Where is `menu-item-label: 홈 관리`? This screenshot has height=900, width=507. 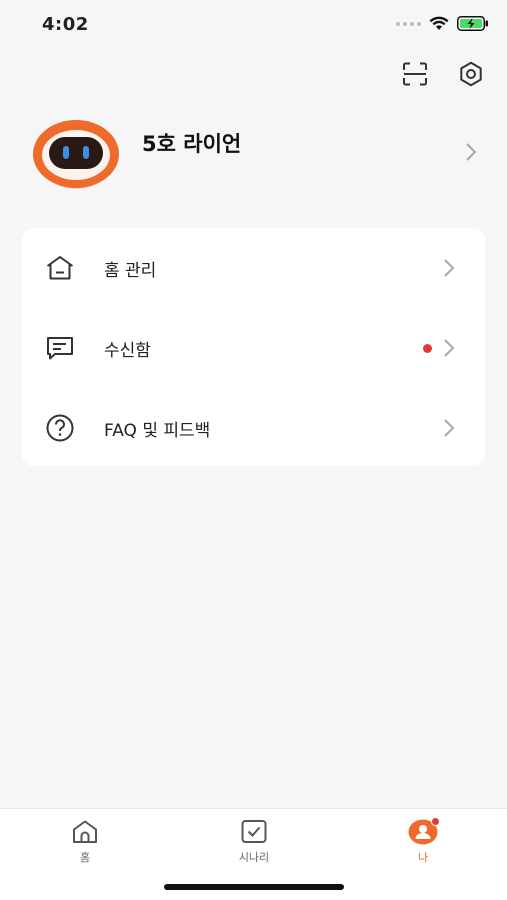 menu-item-label: 홈 관리 is located at coordinates (130, 271).